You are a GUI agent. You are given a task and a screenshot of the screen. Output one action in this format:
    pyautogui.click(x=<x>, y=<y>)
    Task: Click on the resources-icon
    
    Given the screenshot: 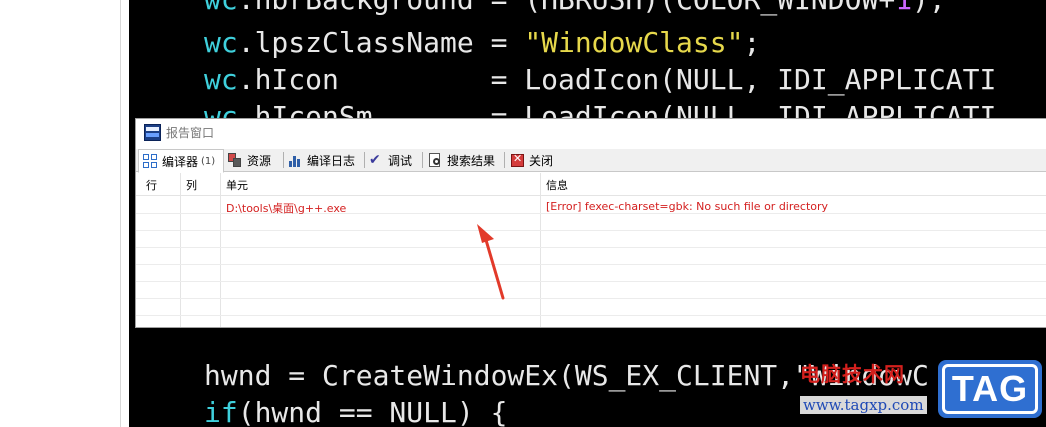 What is the action you would take?
    pyautogui.click(x=235, y=160)
    